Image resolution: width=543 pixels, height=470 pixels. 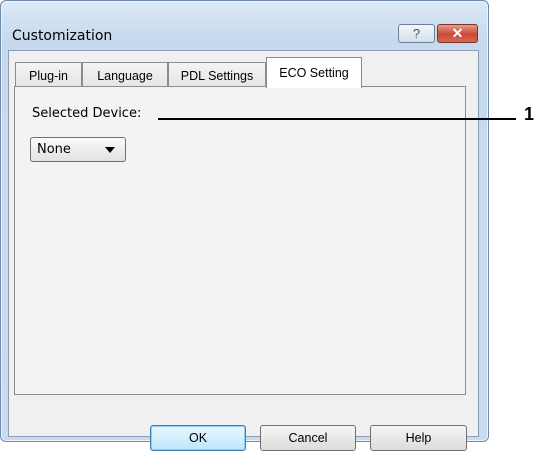 What do you see at coordinates (78, 149) in the screenshot?
I see `selected-device-dropdown: None` at bounding box center [78, 149].